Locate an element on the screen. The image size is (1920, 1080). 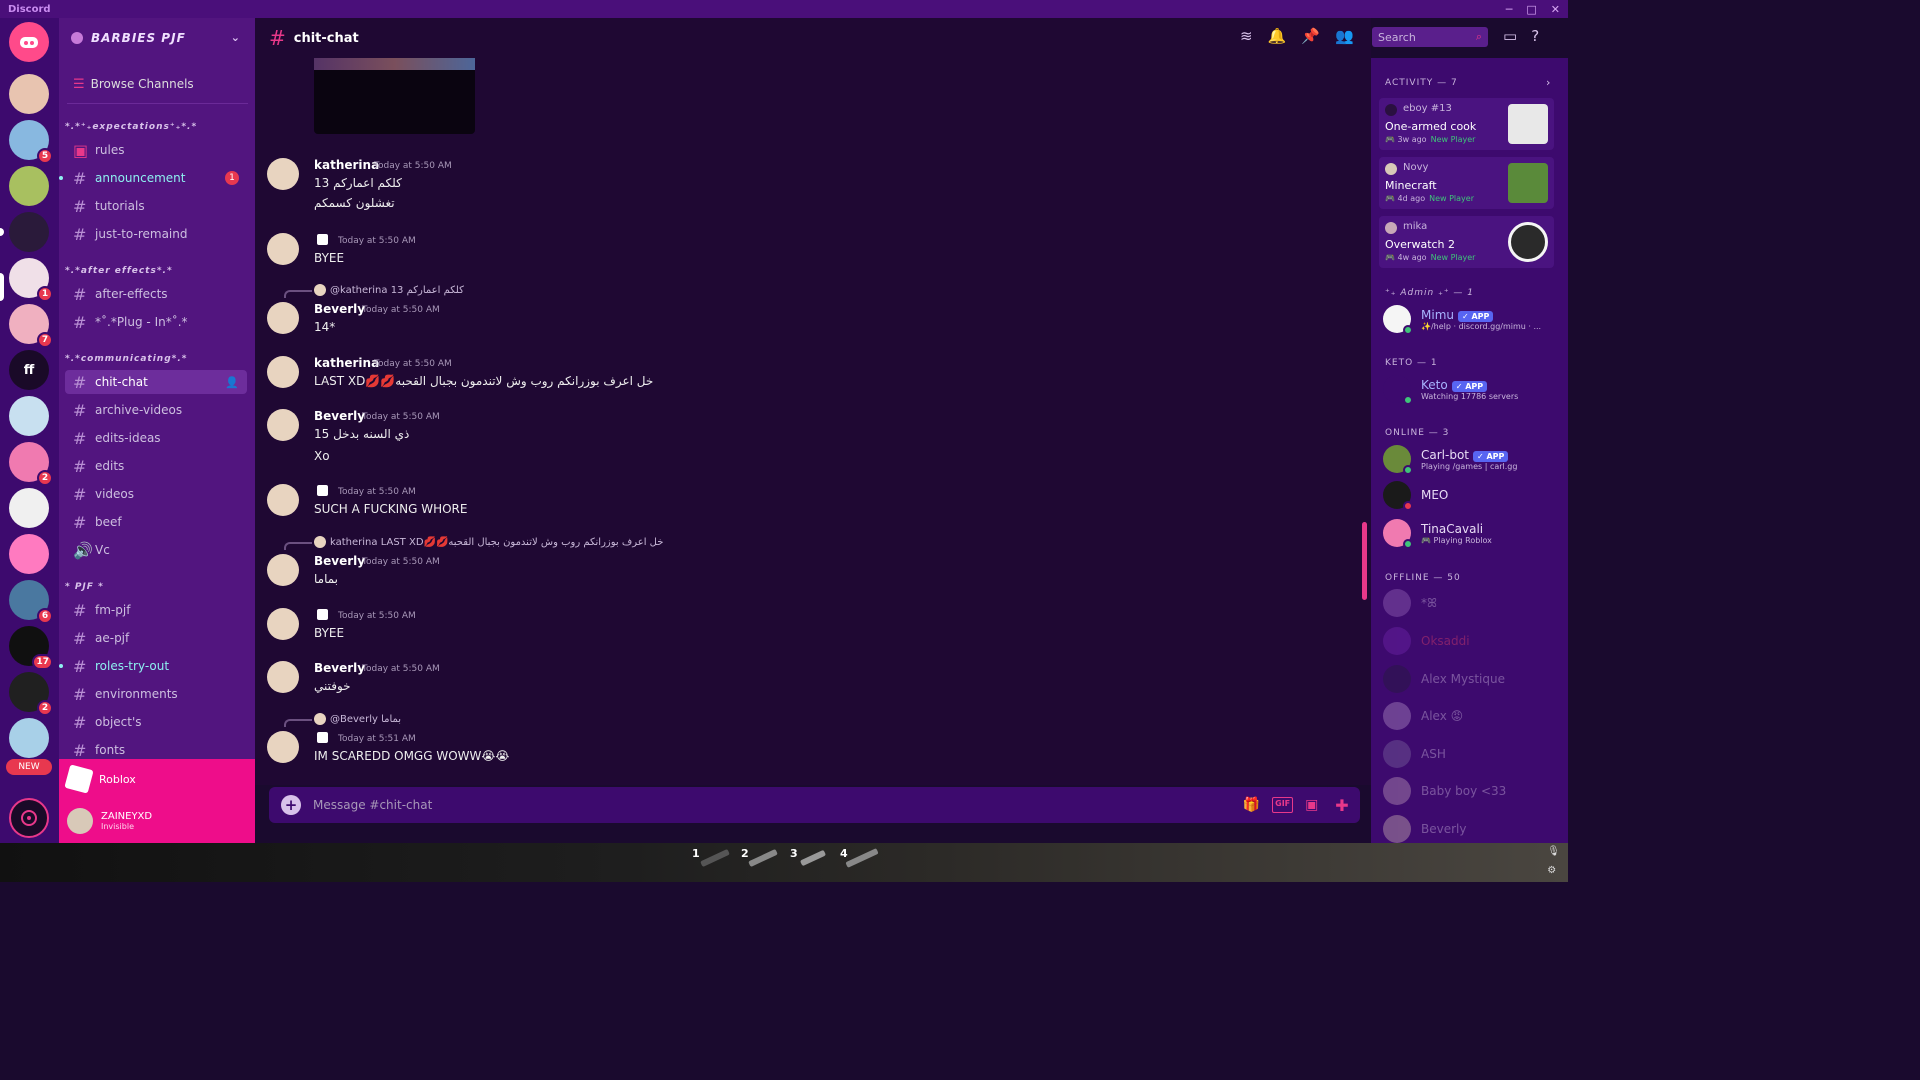
maximize-button: □ is located at coordinates (1531, 9).